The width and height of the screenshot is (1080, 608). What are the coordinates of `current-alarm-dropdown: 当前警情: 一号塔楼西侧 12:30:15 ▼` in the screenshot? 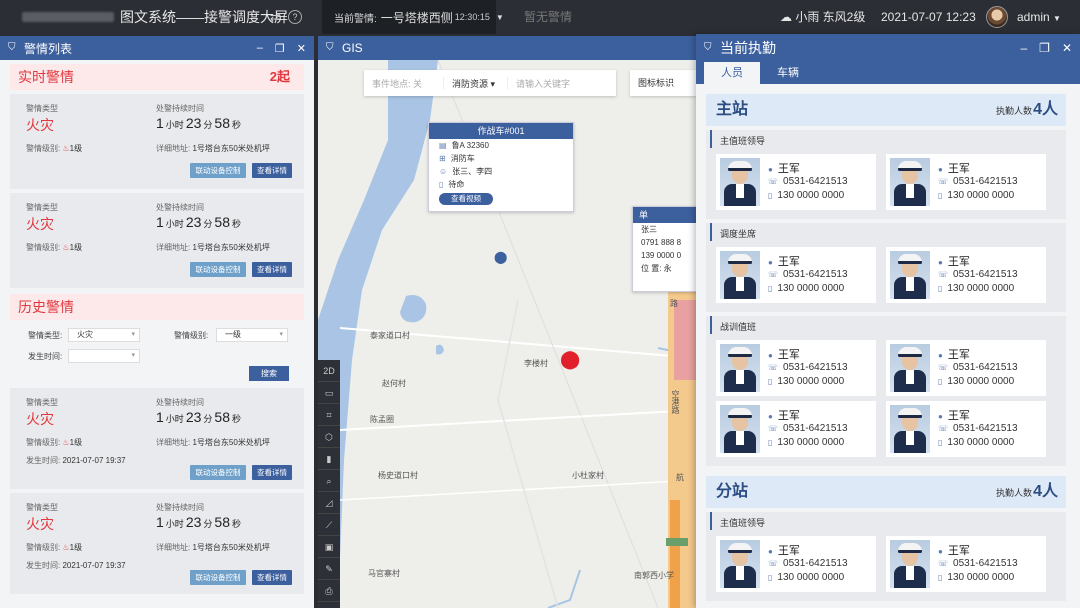 It's located at (413, 17).